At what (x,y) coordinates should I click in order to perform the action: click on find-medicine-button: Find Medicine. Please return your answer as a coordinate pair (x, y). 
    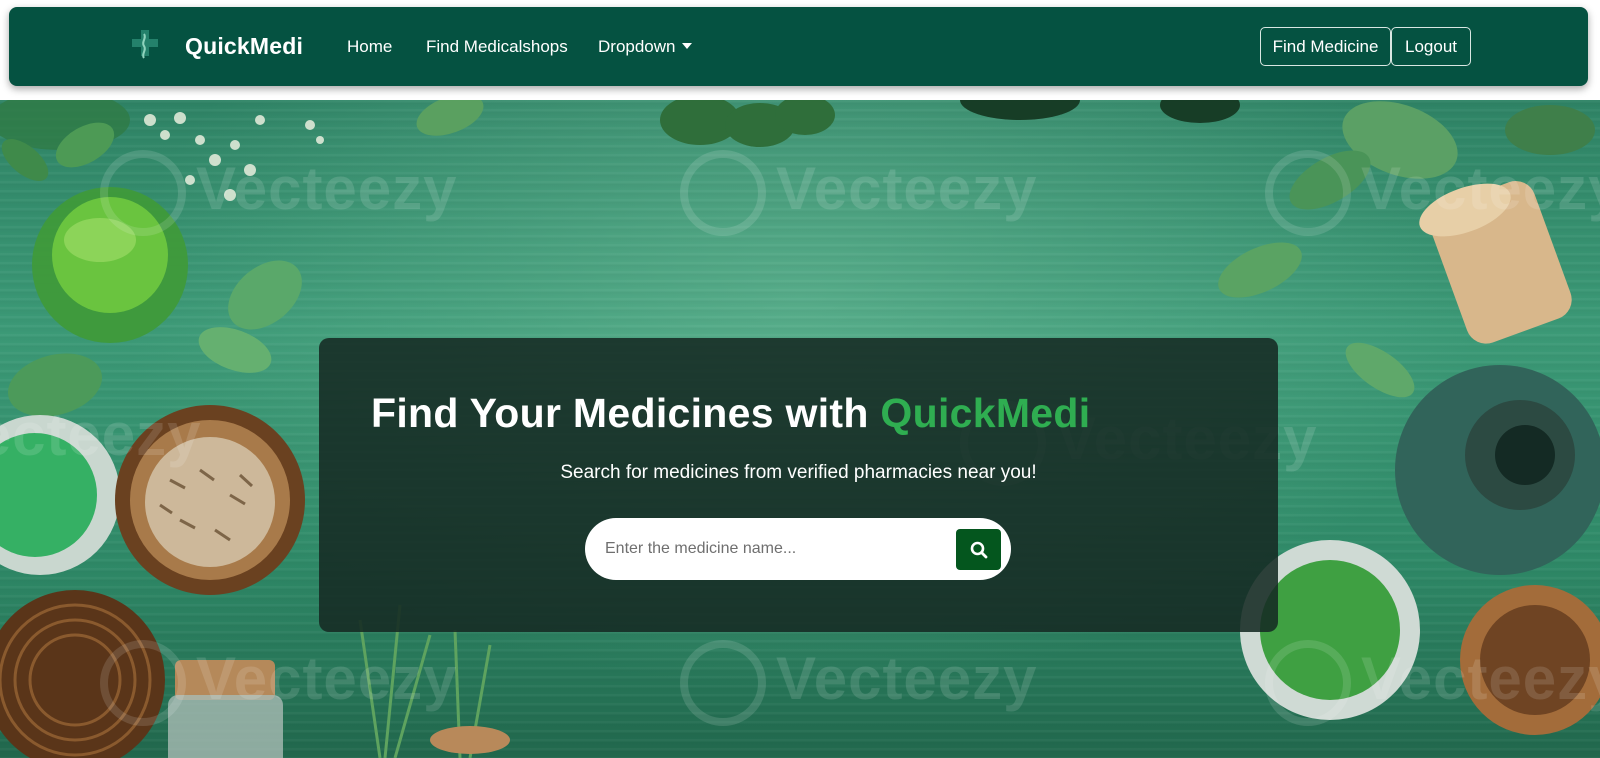
    Looking at the image, I should click on (1325, 46).